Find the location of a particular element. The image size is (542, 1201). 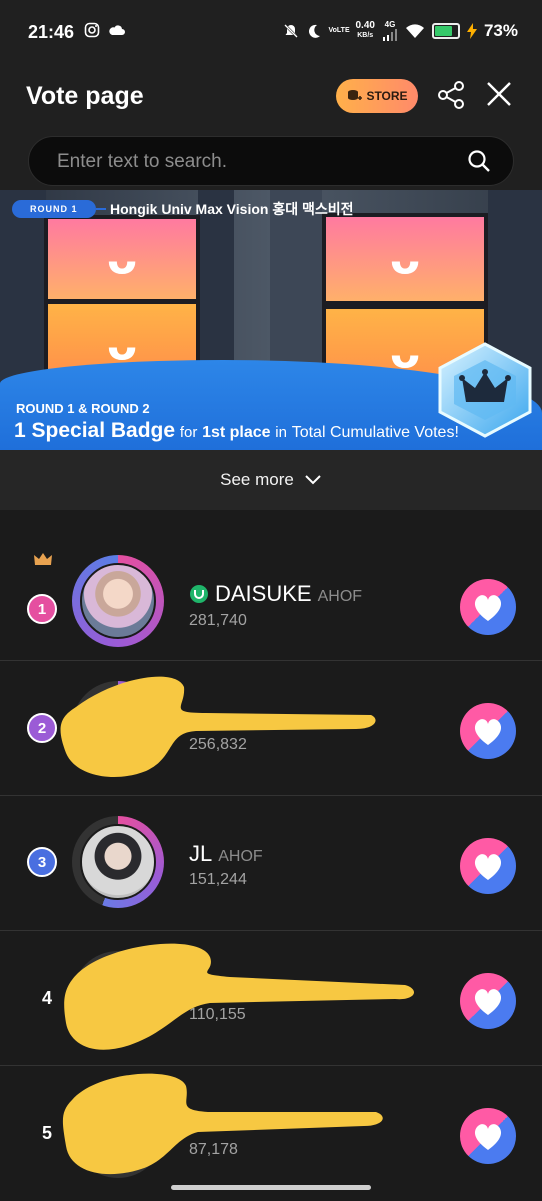

ranking-row: 2 256,832 is located at coordinates (271, 728).